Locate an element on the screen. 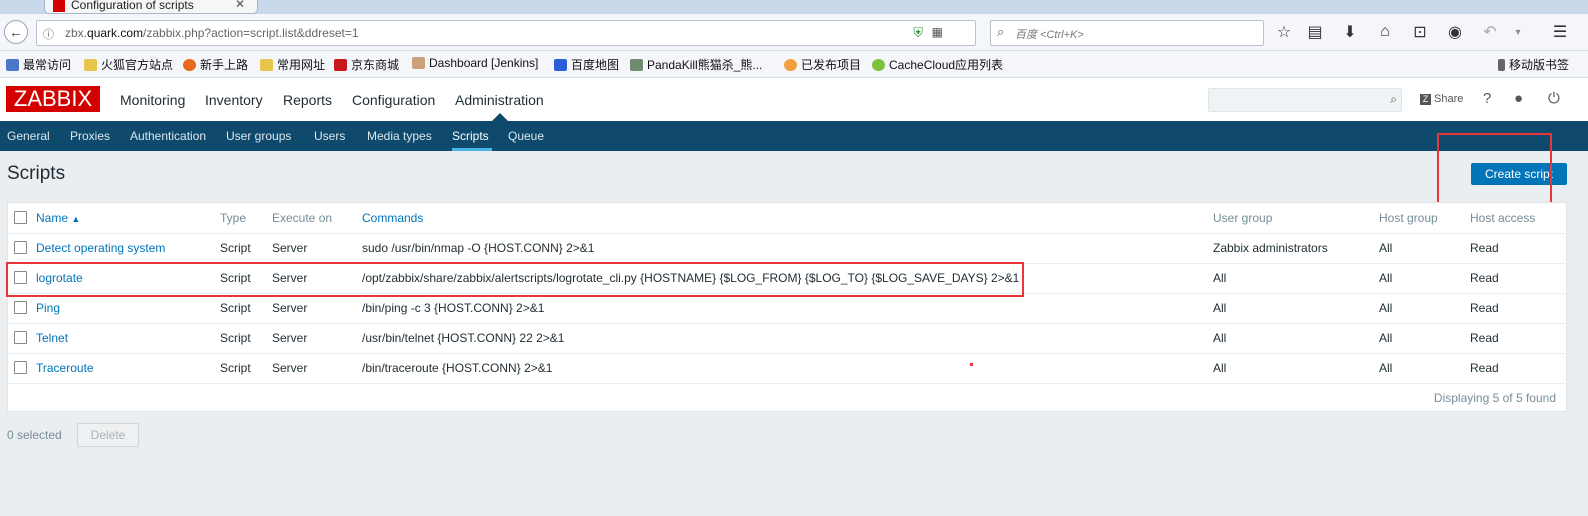 This screenshot has width=1588, height=516. column-header-user-group: User group is located at coordinates (1243, 218).